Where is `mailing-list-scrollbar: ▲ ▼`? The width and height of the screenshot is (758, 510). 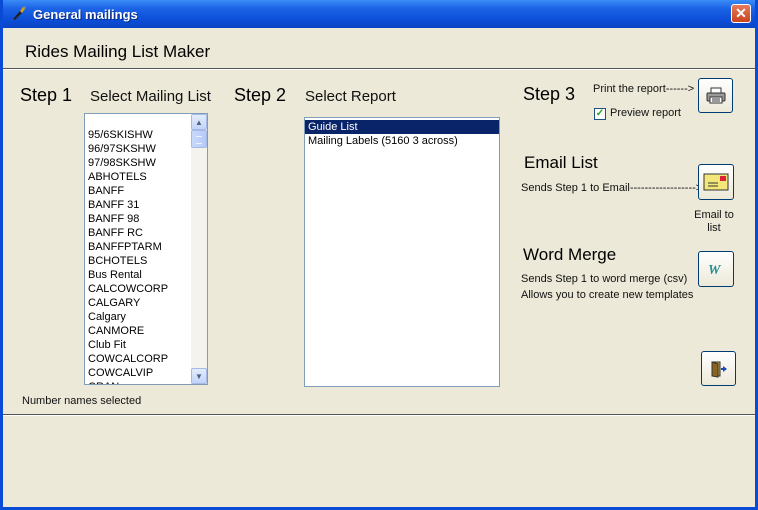 mailing-list-scrollbar: ▲ ▼ is located at coordinates (199, 249).